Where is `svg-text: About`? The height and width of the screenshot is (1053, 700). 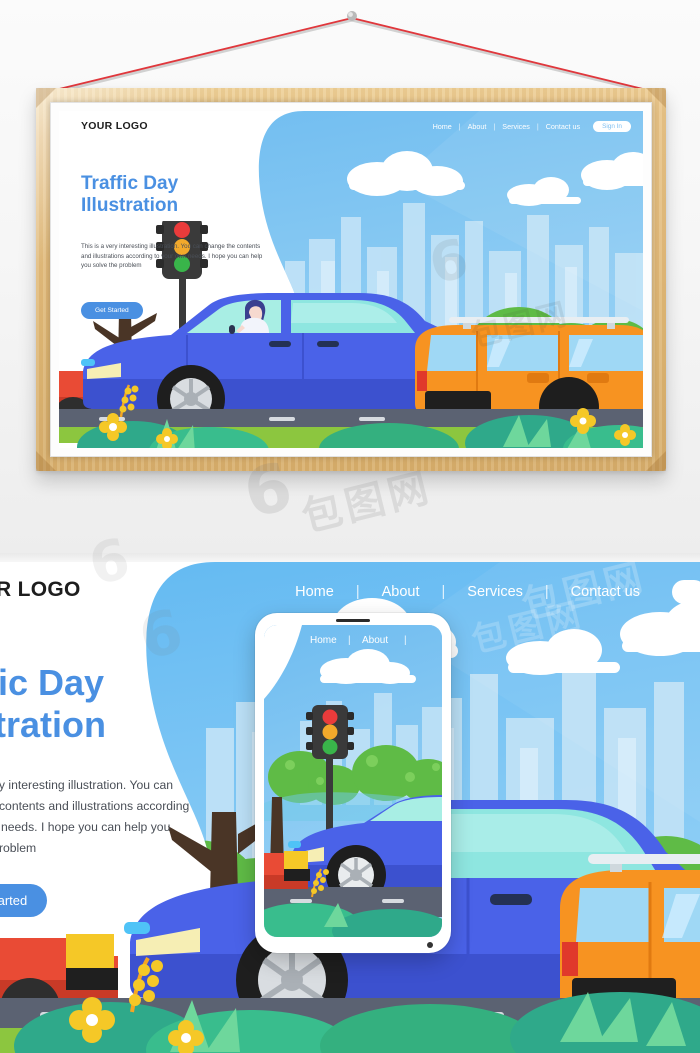
svg-text: About is located at coordinates (375, 640).